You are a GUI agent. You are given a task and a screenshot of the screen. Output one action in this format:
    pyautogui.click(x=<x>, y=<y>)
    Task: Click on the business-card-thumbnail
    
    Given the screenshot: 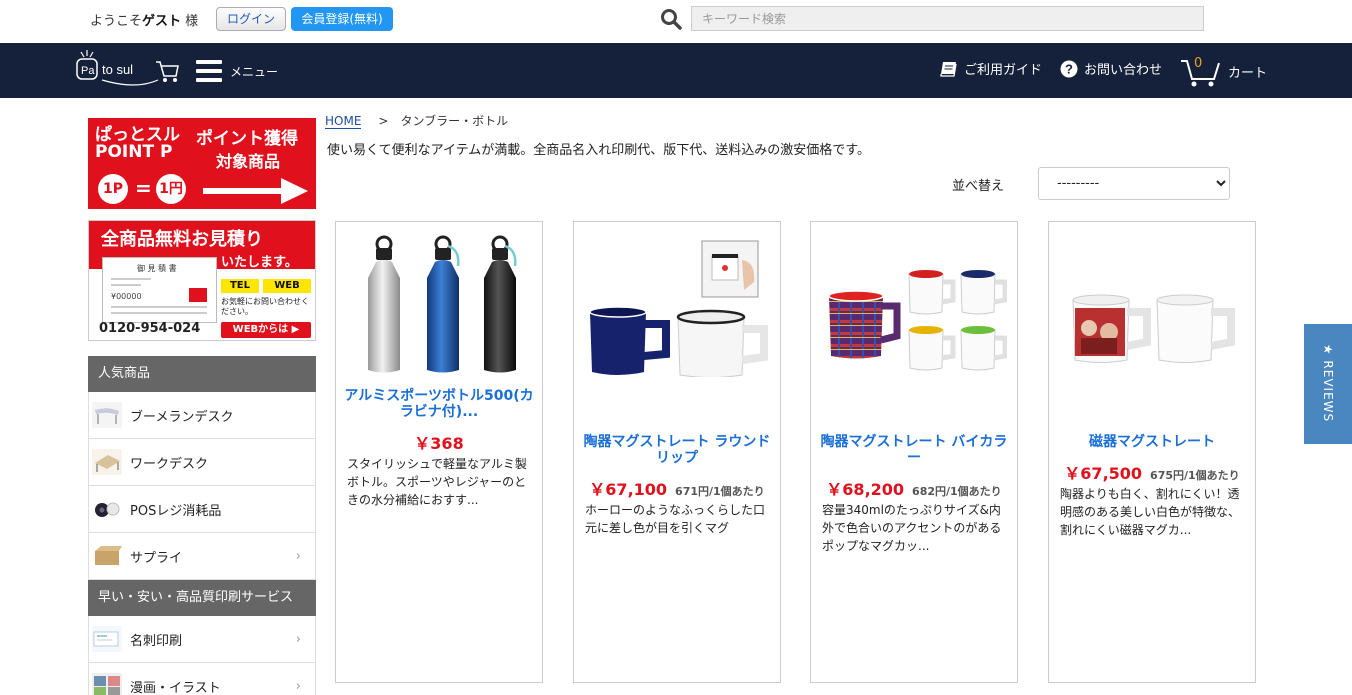 What is the action you would take?
    pyautogui.click(x=107, y=639)
    